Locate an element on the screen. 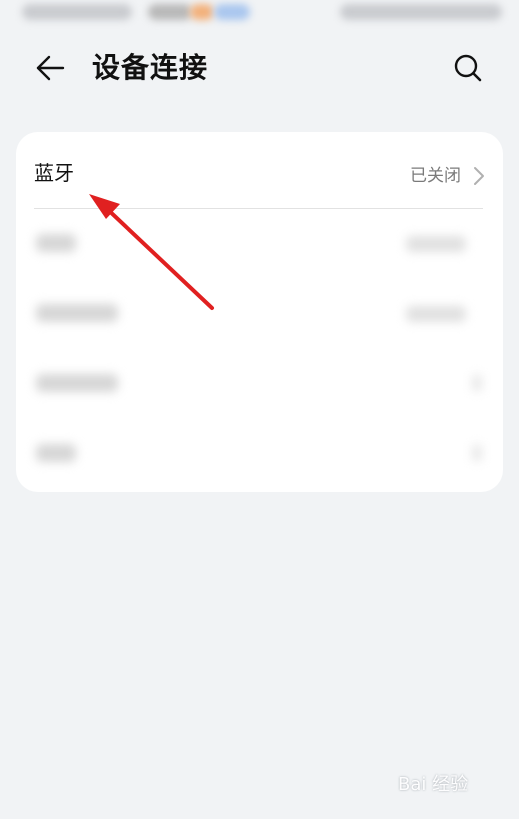 The image size is (519, 819). watermark-logo: Bai 经验 is located at coordinates (433, 784).